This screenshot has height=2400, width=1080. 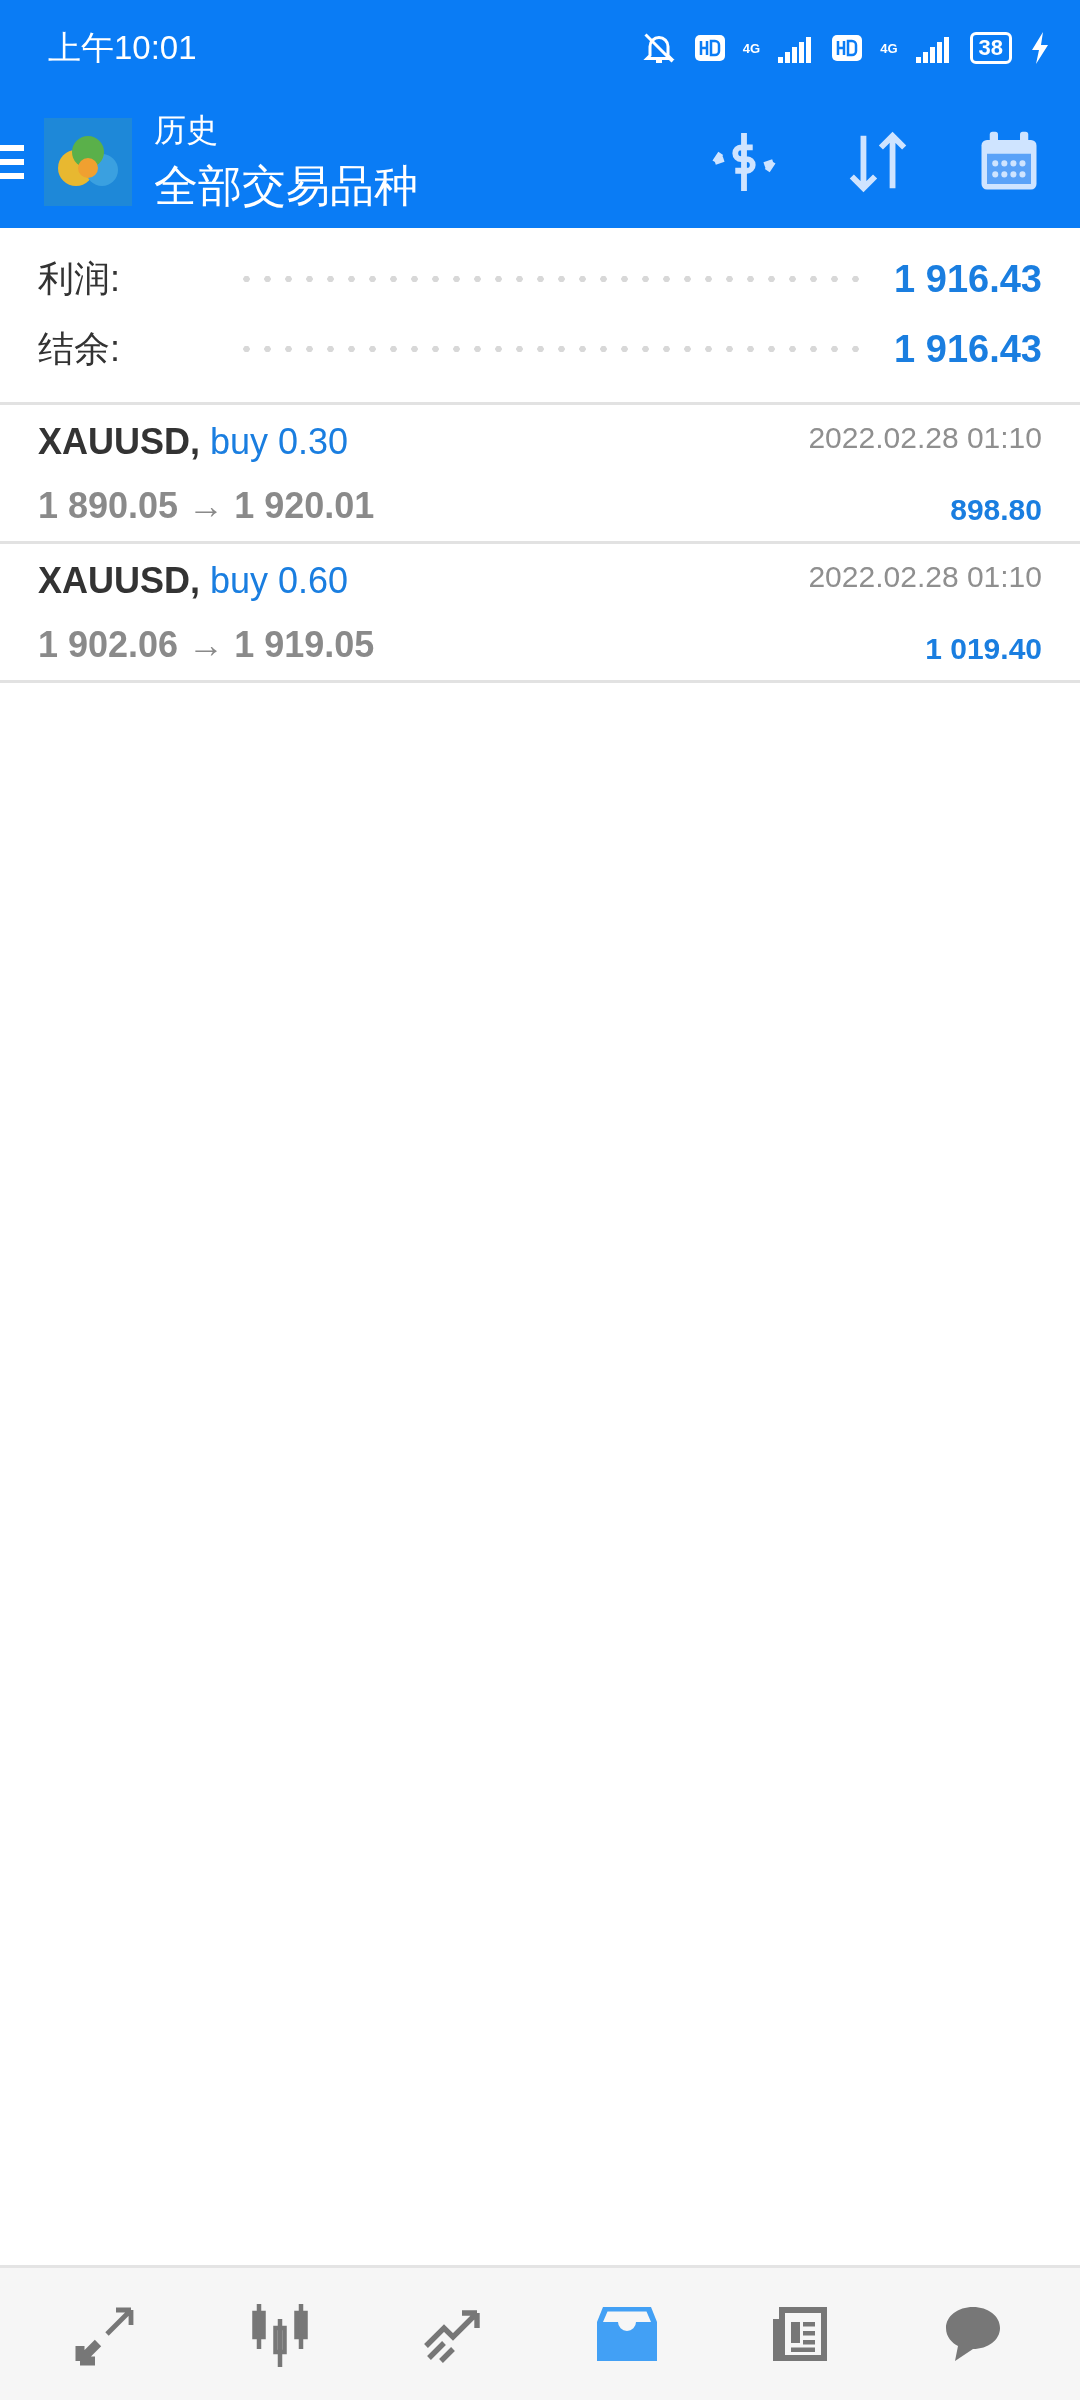 I want to click on trade-prices: 1 902.06 → 1 919.05, so click(x=206, y=645).